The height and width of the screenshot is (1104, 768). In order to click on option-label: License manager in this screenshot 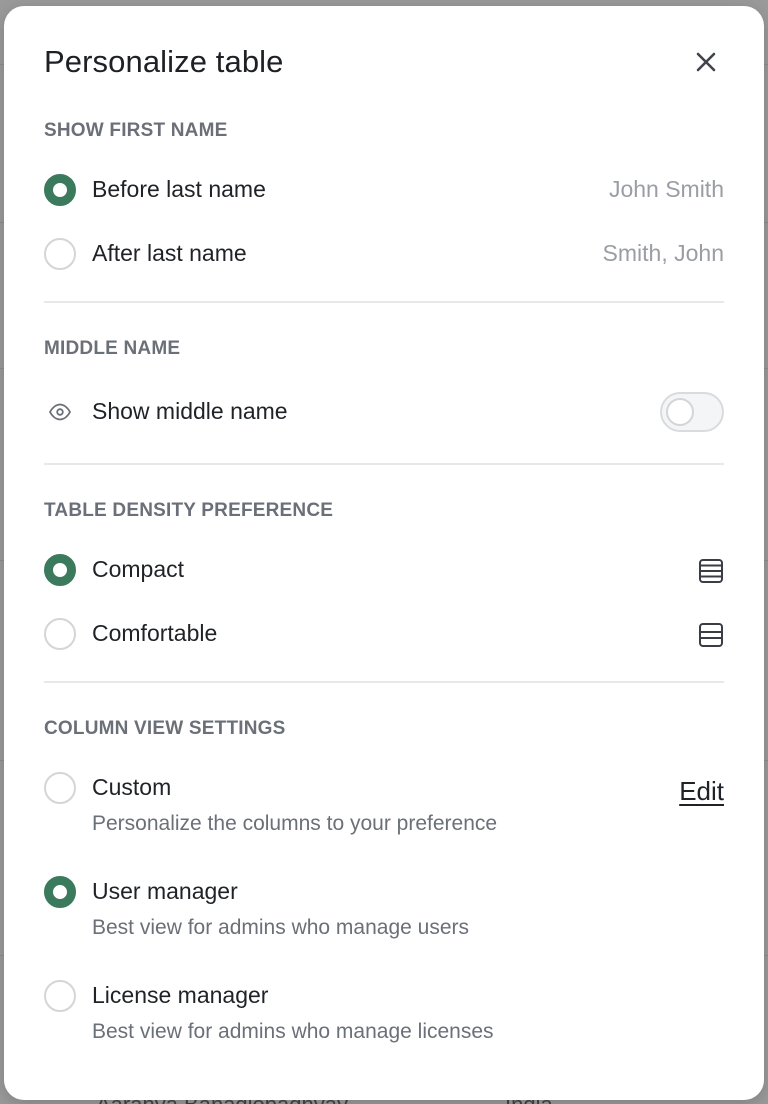, I will do `click(180, 995)`.